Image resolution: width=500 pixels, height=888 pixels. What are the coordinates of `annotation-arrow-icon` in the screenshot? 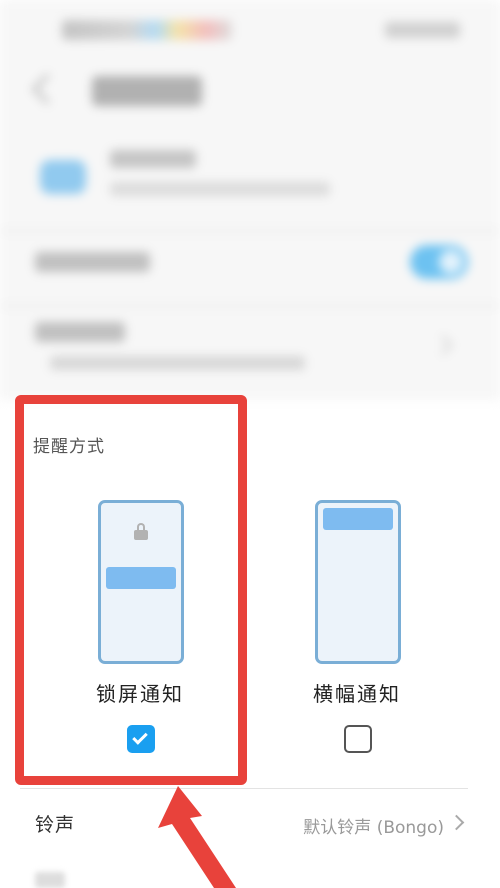 It's located at (197, 837).